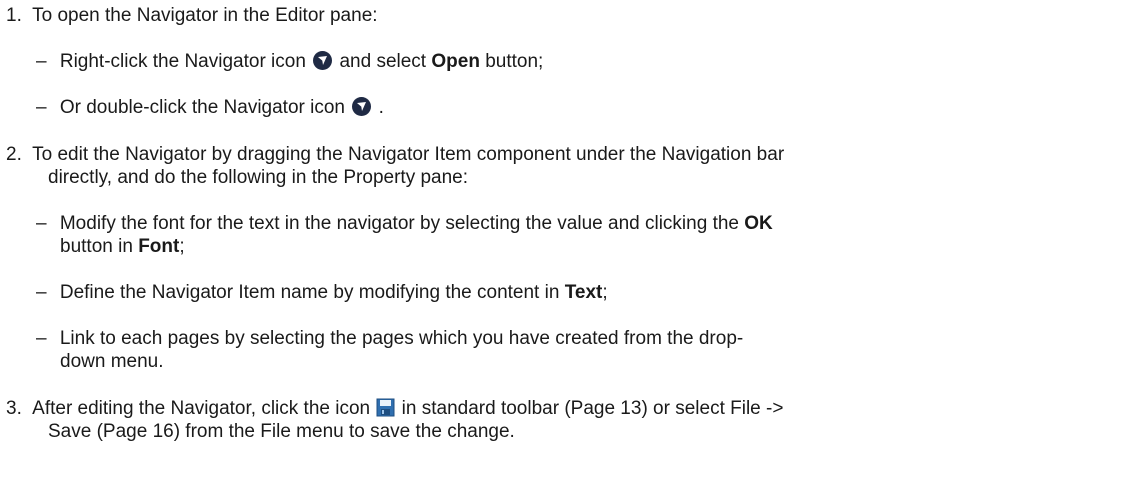 The height and width of the screenshot is (498, 1121). Describe the element at coordinates (758, 223) in the screenshot. I see `ok-label: OK` at that location.